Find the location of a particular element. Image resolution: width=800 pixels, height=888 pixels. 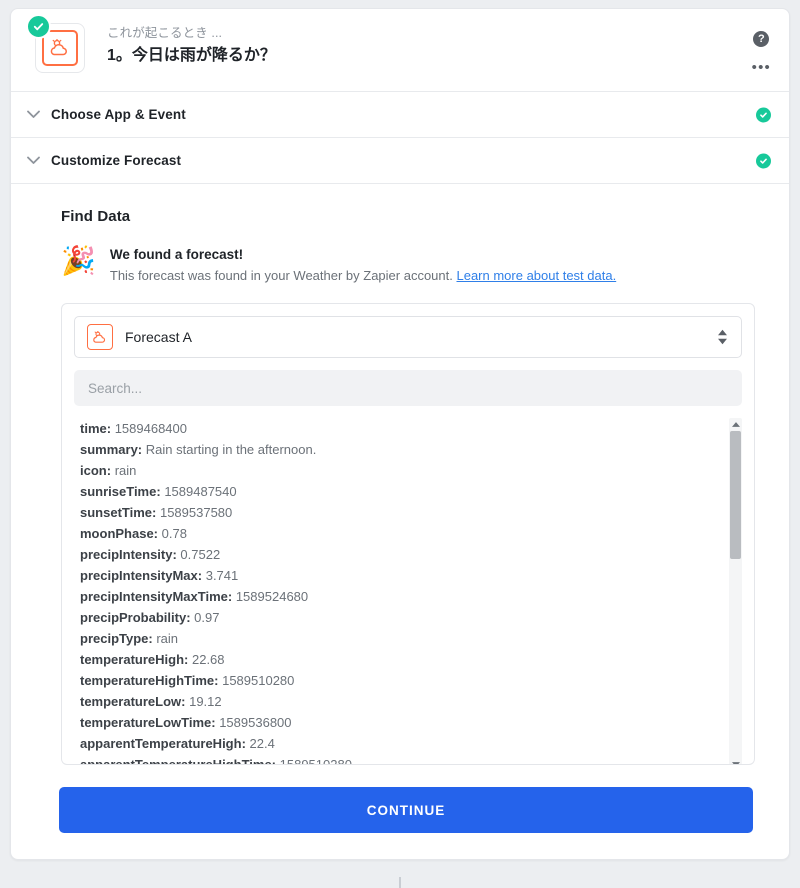

forecast-field-value: 1589487540 is located at coordinates (200, 491).